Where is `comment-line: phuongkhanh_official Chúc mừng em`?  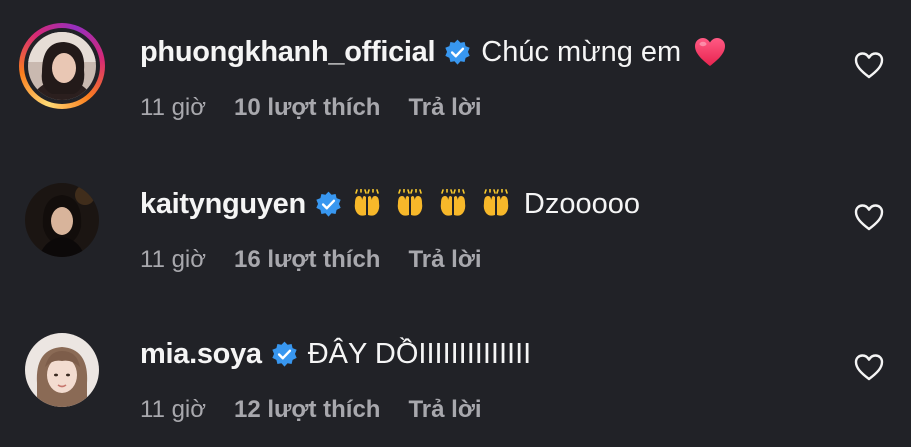 comment-line: phuongkhanh_official Chúc mừng em is located at coordinates (433, 52).